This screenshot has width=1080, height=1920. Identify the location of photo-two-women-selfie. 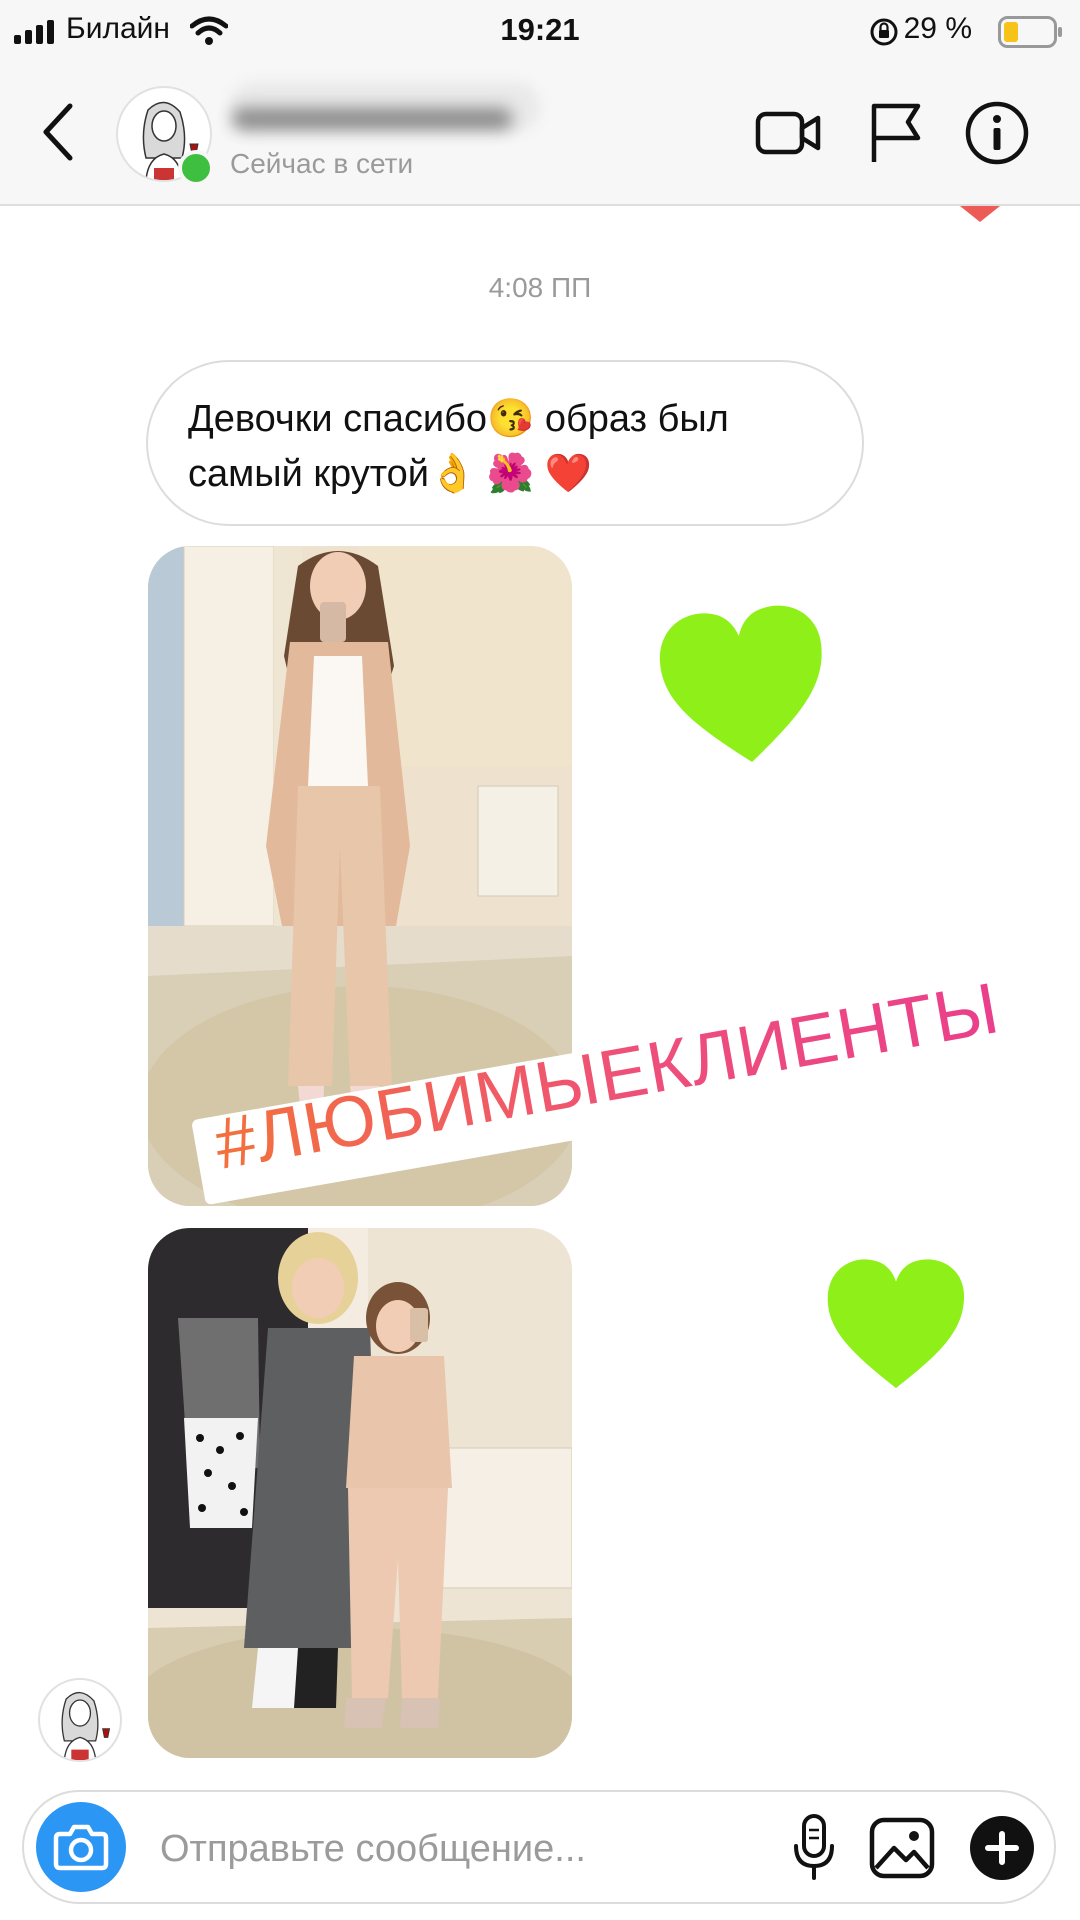
(360, 1493).